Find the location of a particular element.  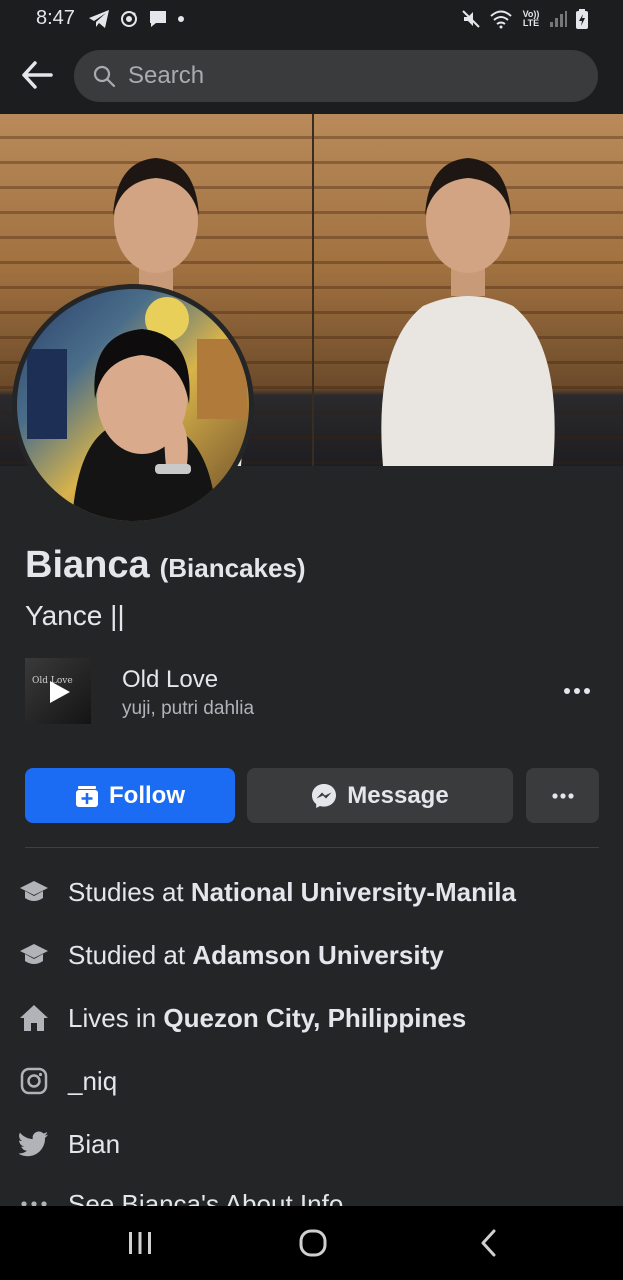

profile-more-button is located at coordinates (562, 795).